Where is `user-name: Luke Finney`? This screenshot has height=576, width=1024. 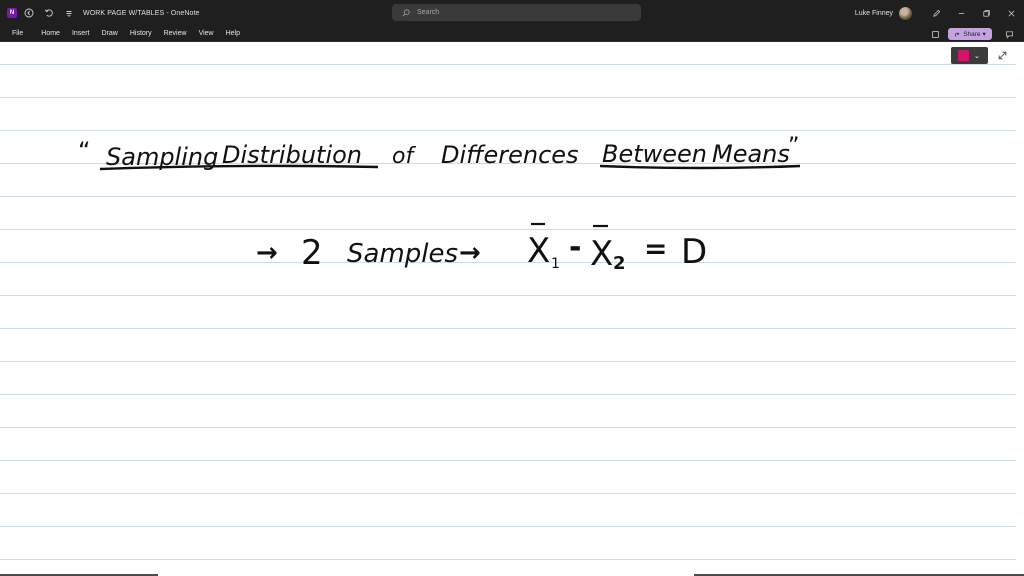
user-name: Luke Finney is located at coordinates (874, 13).